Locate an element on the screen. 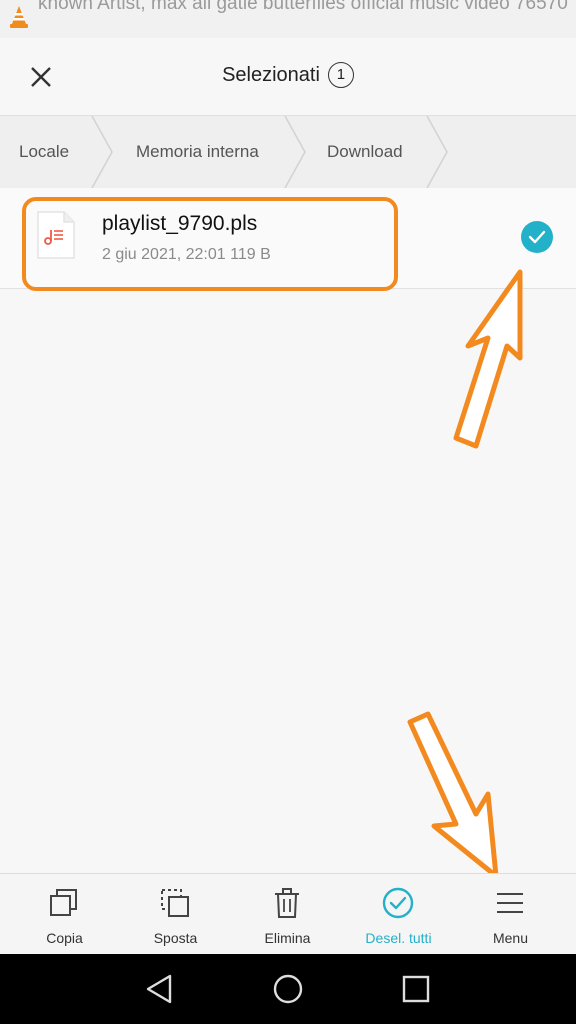  title-text: Selezionati is located at coordinates (271, 75).